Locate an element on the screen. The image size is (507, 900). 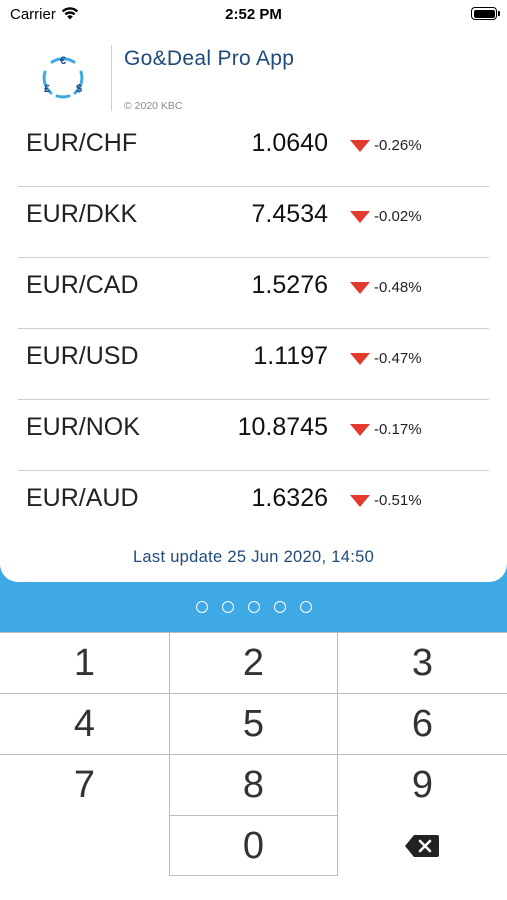
rate-row-eur-nok: EUR/NOK 10.8745 -0.17% is located at coordinates (253, 435).